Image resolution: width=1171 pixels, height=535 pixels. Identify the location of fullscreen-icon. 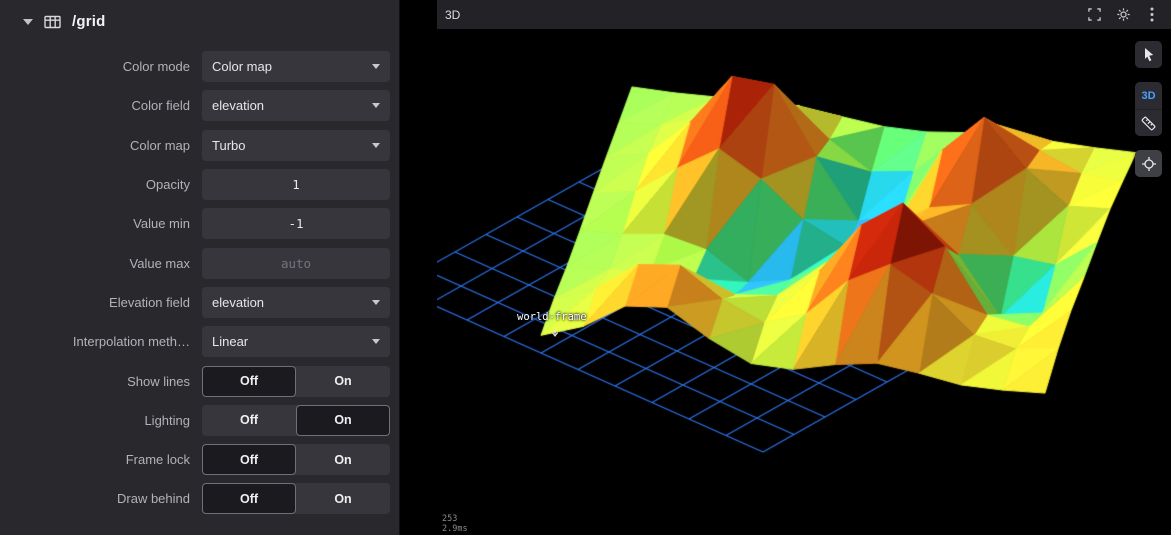
(1094, 14).